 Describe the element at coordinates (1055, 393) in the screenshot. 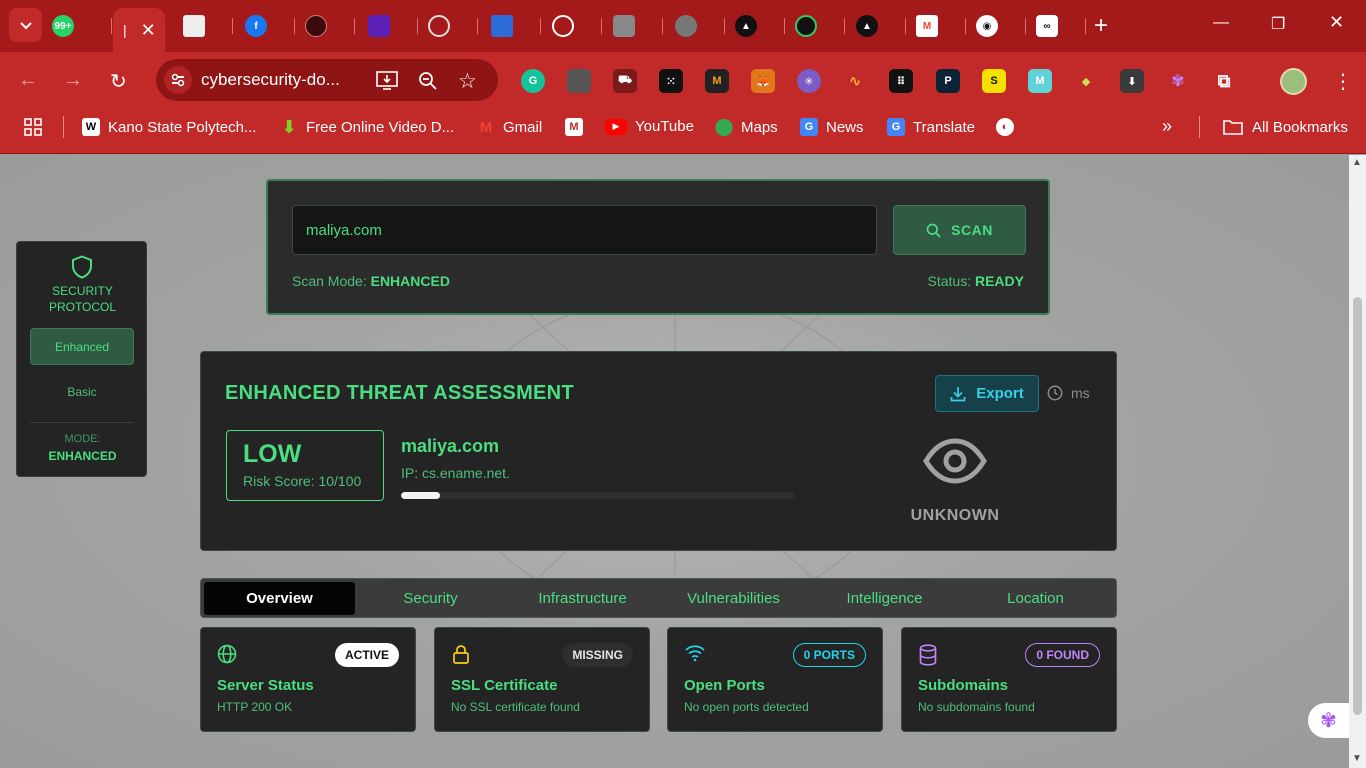

I see `clock-icon` at that location.